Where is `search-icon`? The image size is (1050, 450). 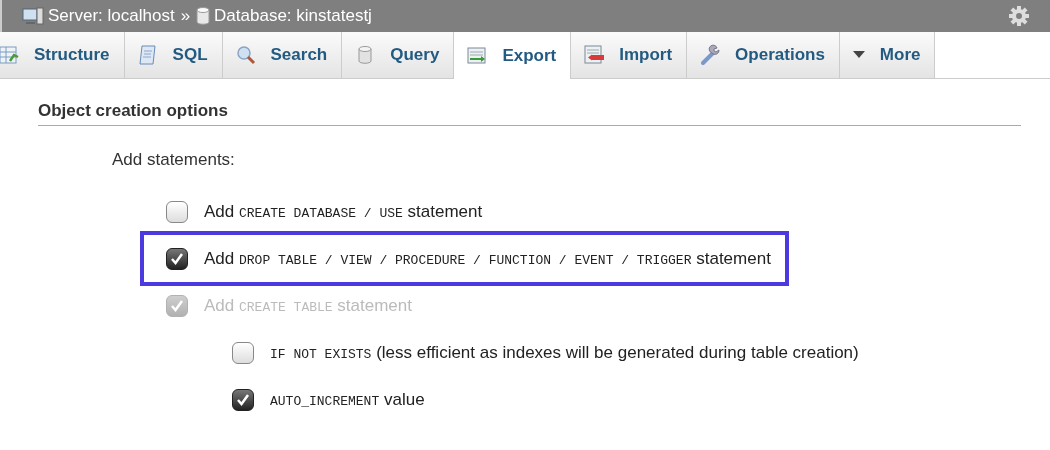
search-icon is located at coordinates (245, 55).